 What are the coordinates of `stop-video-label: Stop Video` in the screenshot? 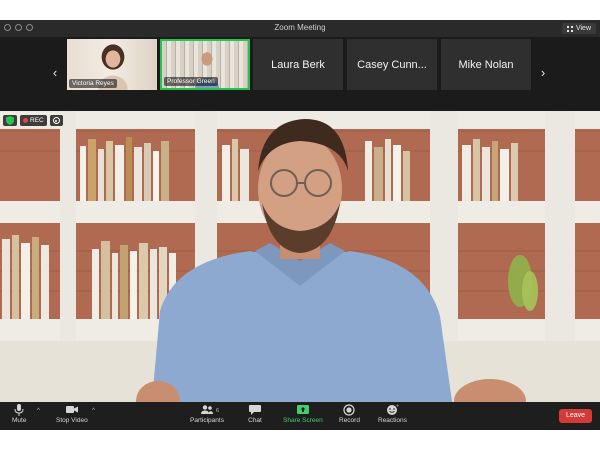 It's located at (72, 420).